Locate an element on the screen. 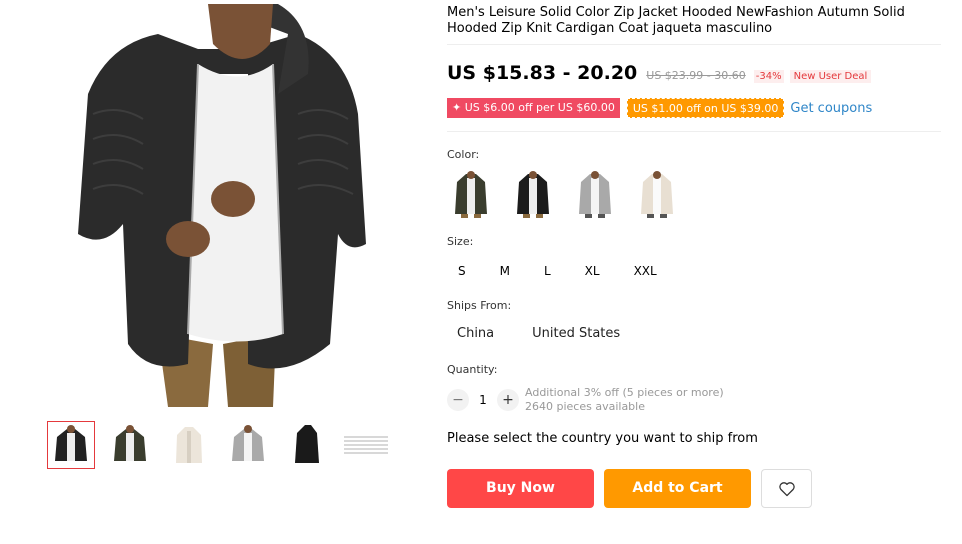 This screenshot has width=962, height=544. quantity-plus-button: + is located at coordinates (508, 400).